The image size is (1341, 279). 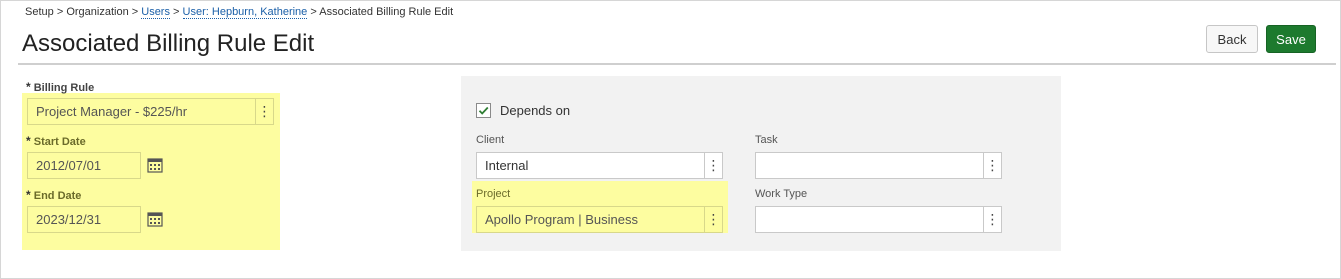 I want to click on breadcrumb-organization: Organization, so click(x=97, y=12).